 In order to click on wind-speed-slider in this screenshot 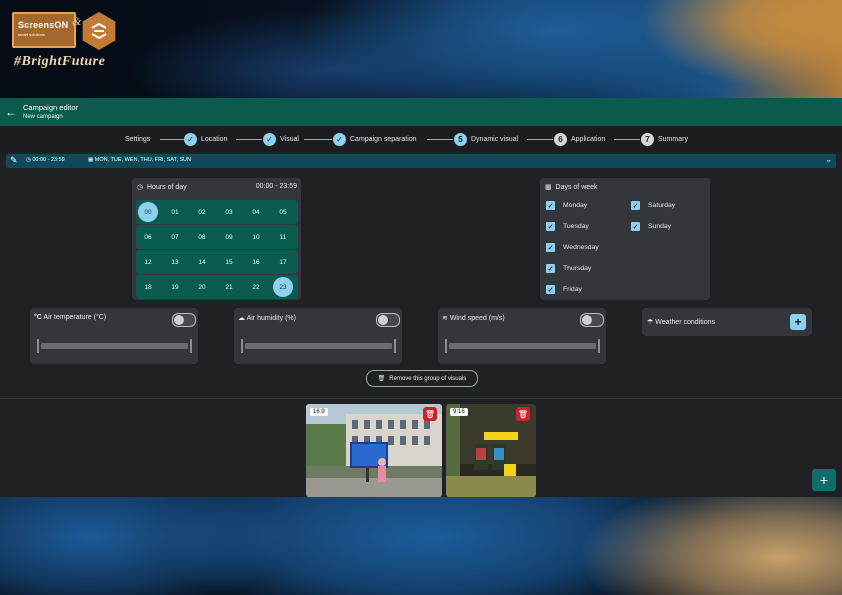, I will do `click(522, 346)`.